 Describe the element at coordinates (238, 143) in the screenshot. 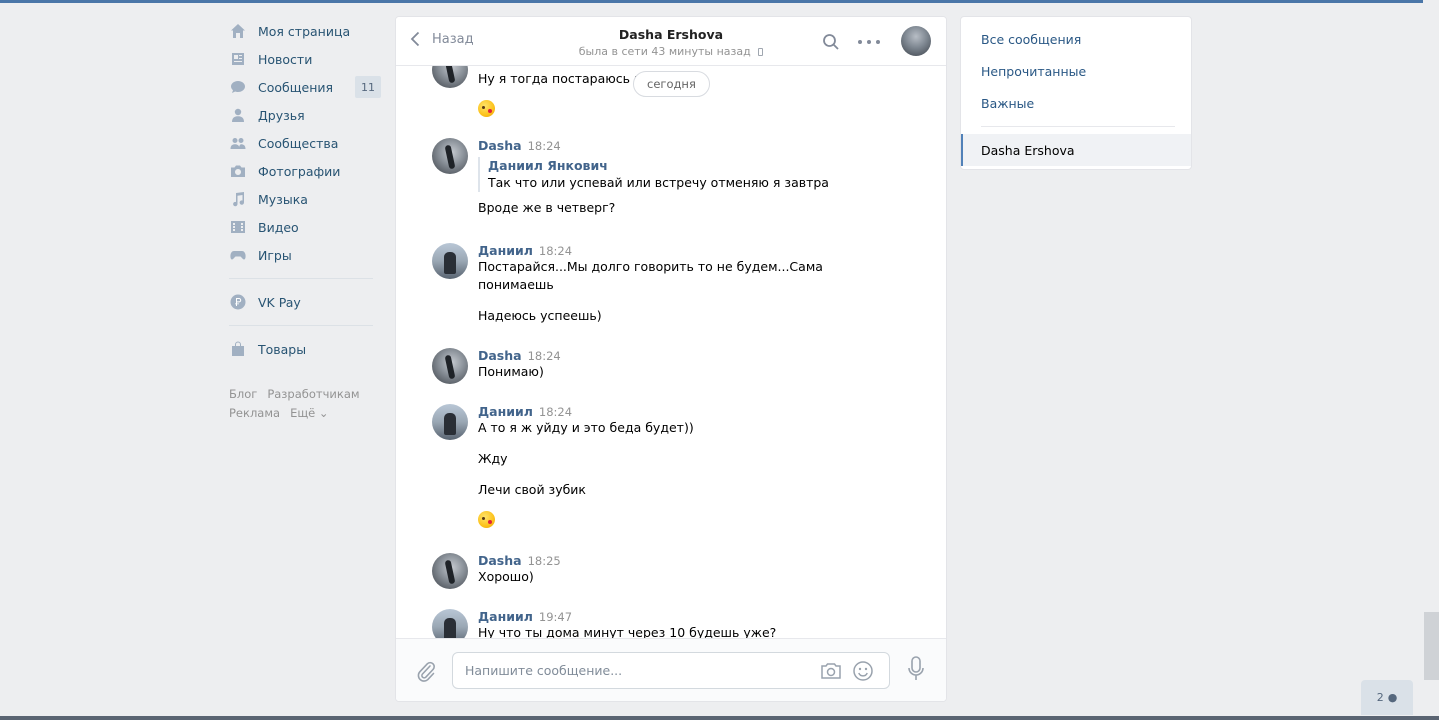

I see `groups-icon` at that location.